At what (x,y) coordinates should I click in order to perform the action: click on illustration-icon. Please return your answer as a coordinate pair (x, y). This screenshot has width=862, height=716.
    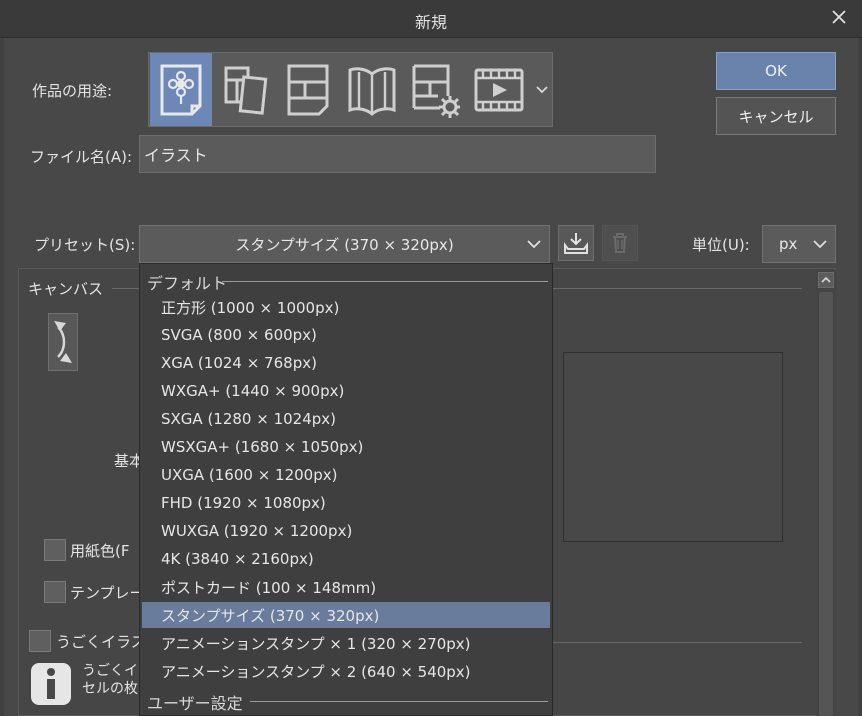
    Looking at the image, I should click on (181, 89).